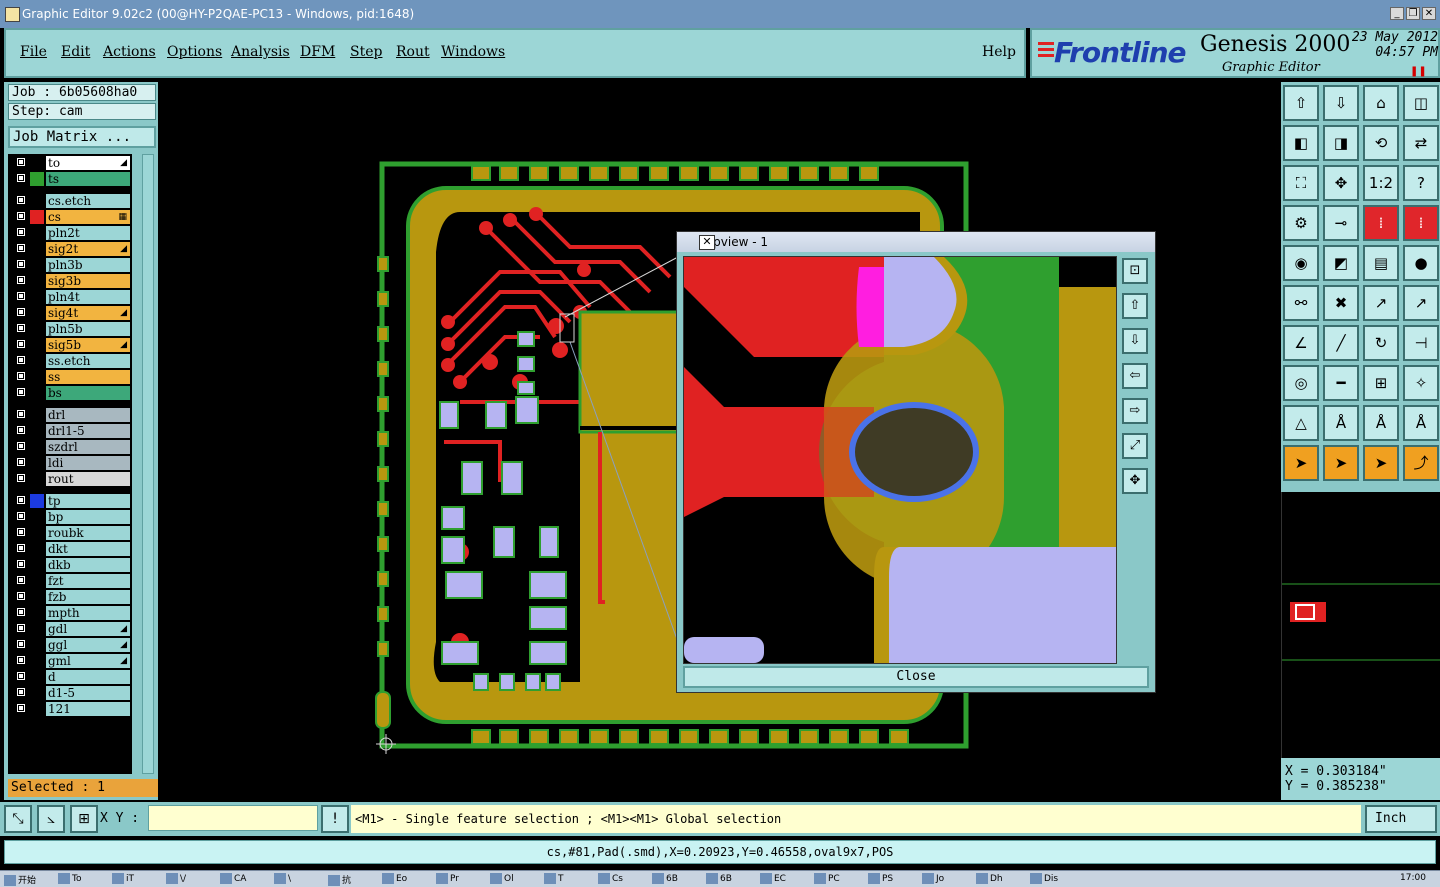  I want to click on tool-9-3-icon: ⤴, so click(1421, 463).